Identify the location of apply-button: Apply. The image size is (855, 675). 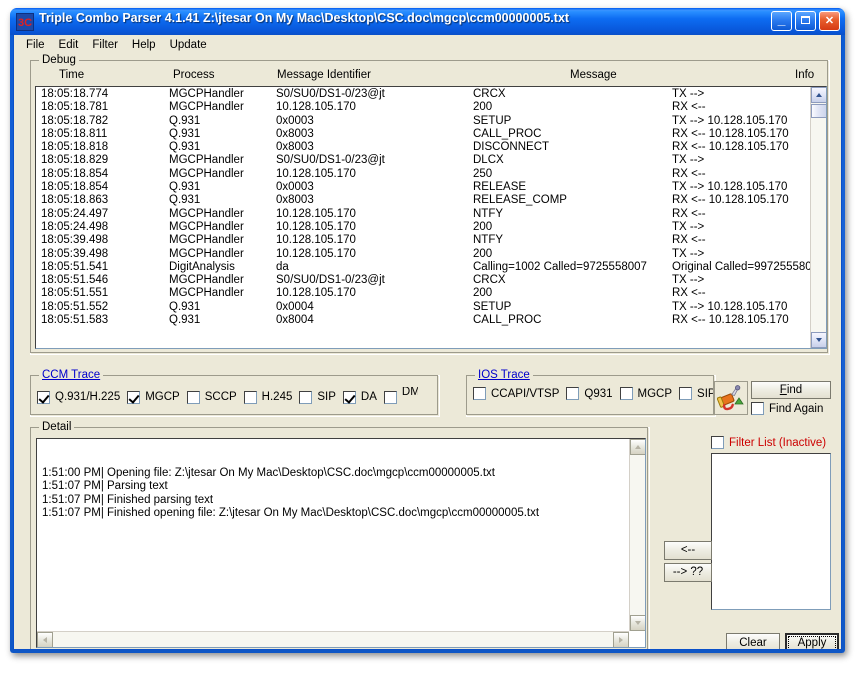
(812, 641).